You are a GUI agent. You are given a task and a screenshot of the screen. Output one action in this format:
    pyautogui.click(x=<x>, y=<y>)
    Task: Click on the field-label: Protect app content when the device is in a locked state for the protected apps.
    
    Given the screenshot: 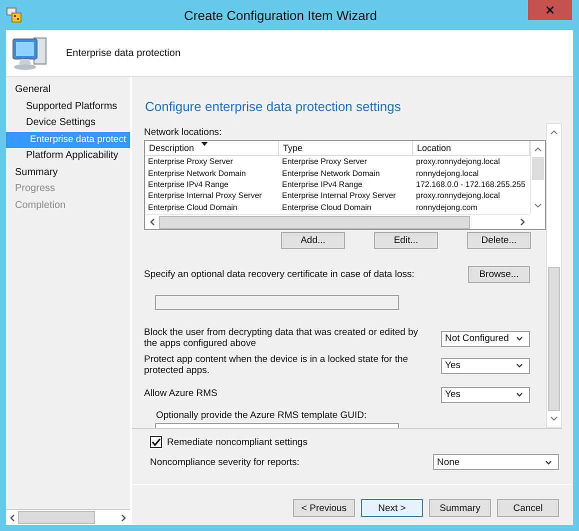 What is the action you would take?
    pyautogui.click(x=277, y=365)
    